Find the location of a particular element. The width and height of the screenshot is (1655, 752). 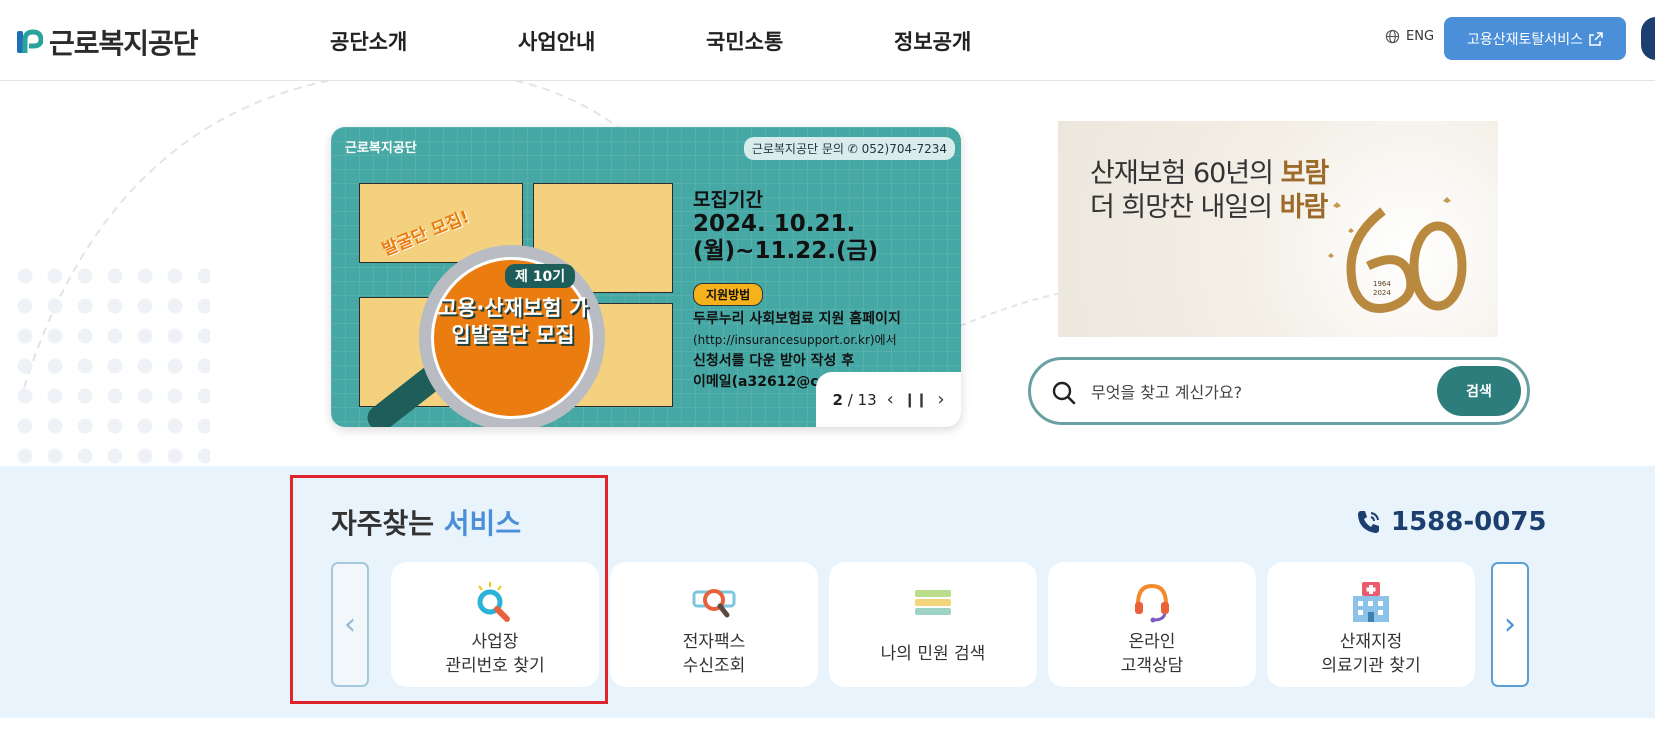

site-search: 검색 is located at coordinates (1279, 391).